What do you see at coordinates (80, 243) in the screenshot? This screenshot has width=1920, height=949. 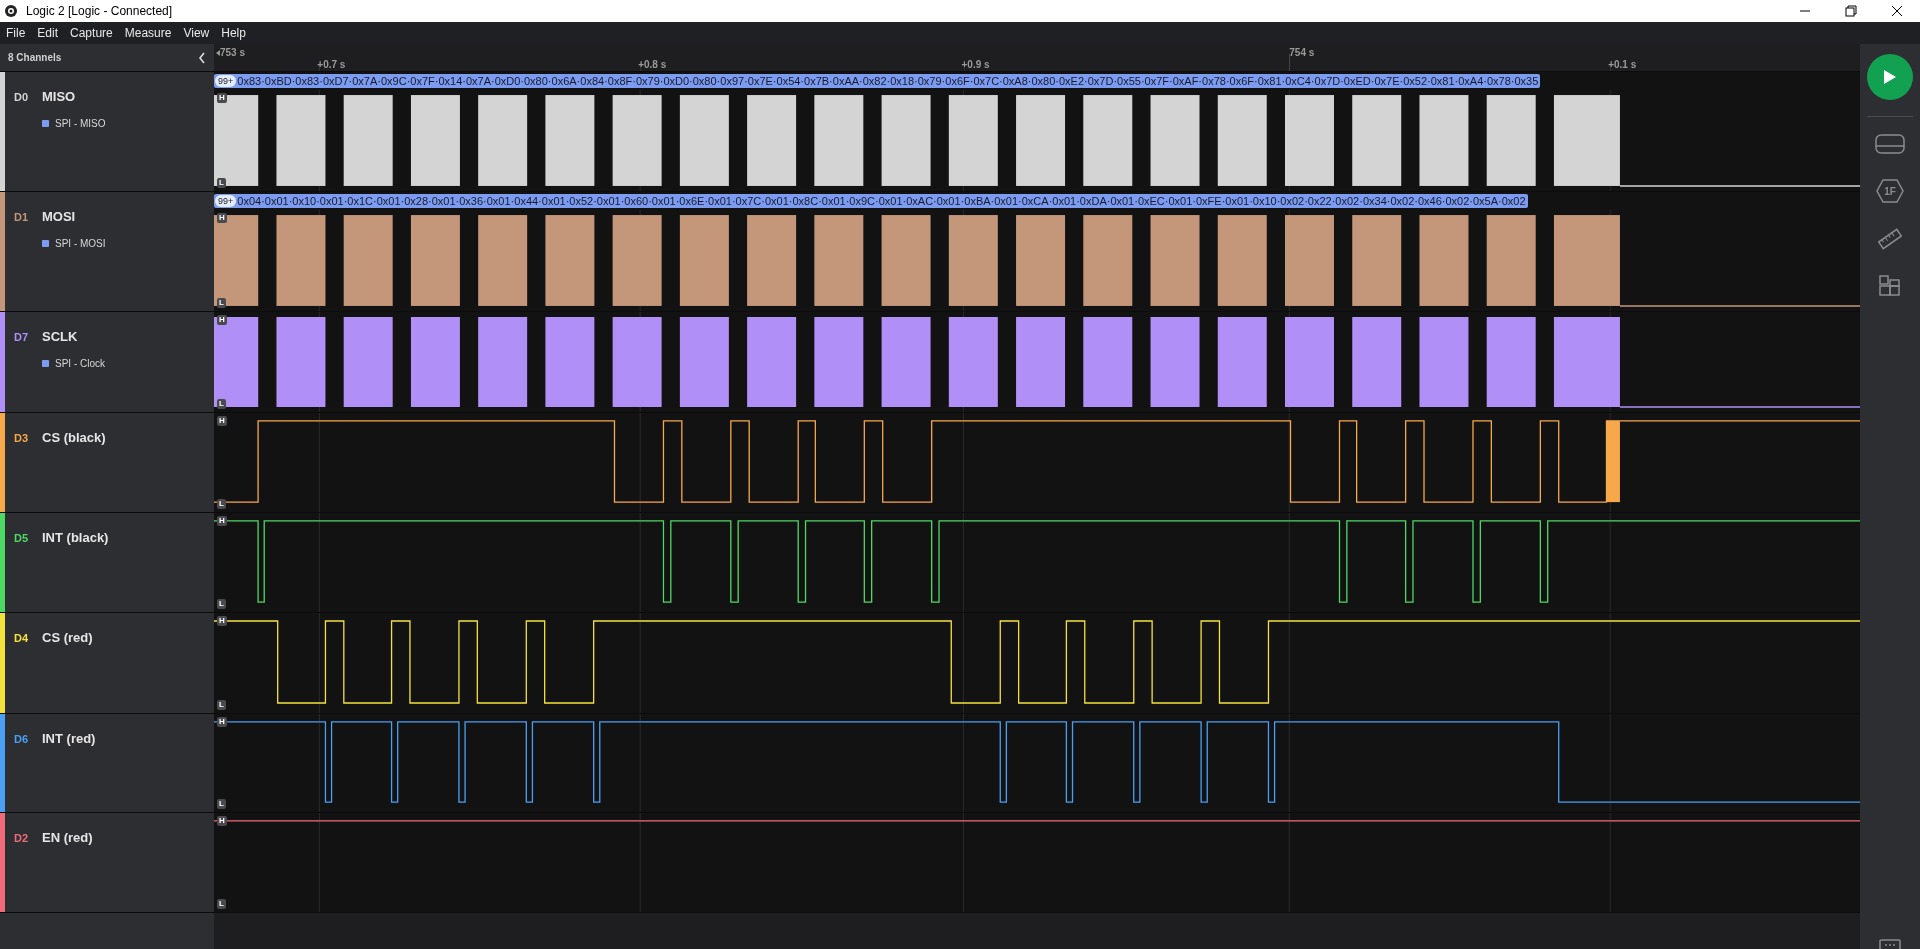 I see `analyzer-label: SPI - MOSI` at bounding box center [80, 243].